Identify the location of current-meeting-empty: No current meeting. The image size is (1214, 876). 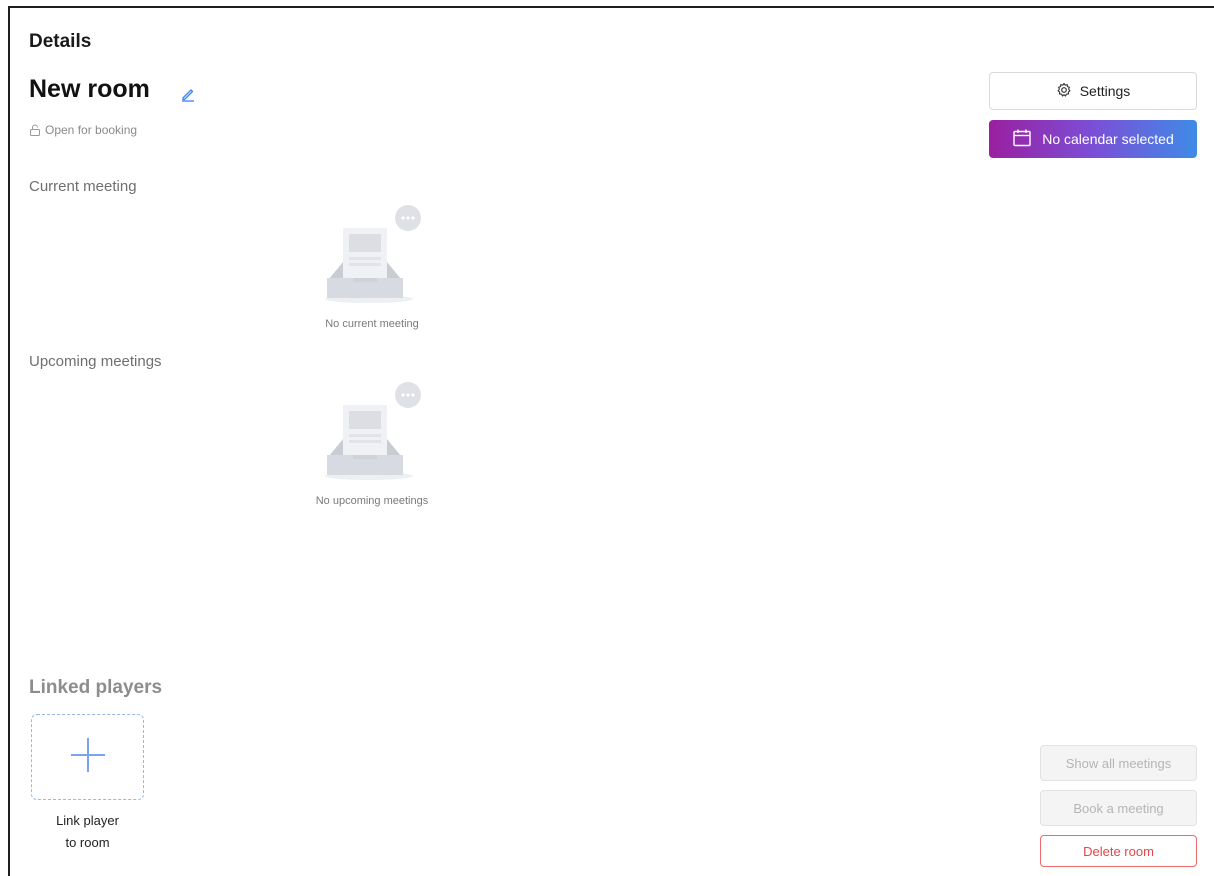
(372, 267).